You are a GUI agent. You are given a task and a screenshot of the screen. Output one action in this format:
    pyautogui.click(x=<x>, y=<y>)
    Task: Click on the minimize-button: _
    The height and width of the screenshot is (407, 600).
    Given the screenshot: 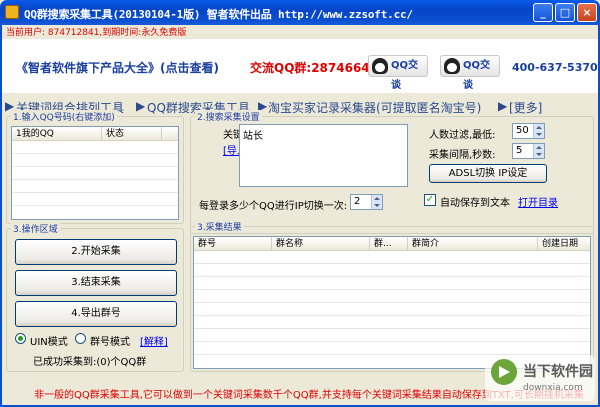 What is the action you would take?
    pyautogui.click(x=543, y=12)
    